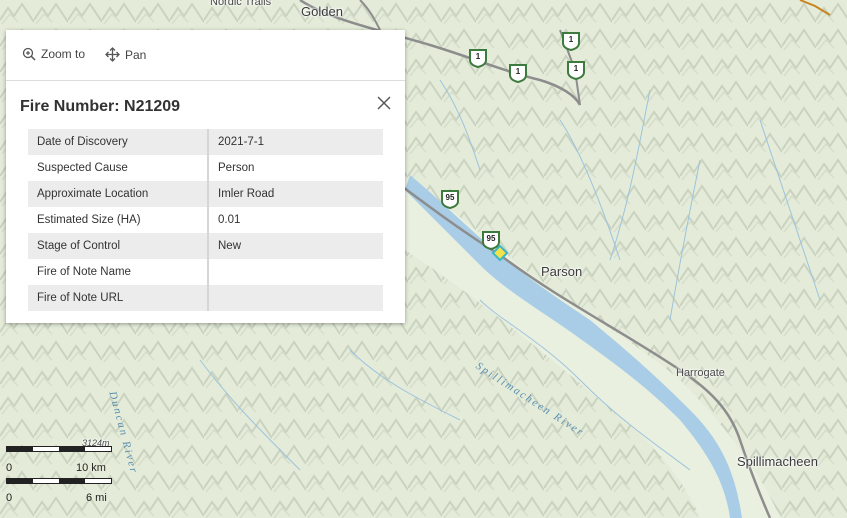 This screenshot has width=847, height=518. What do you see at coordinates (229, 220) in the screenshot?
I see `attribute-value: 0.01` at bounding box center [229, 220].